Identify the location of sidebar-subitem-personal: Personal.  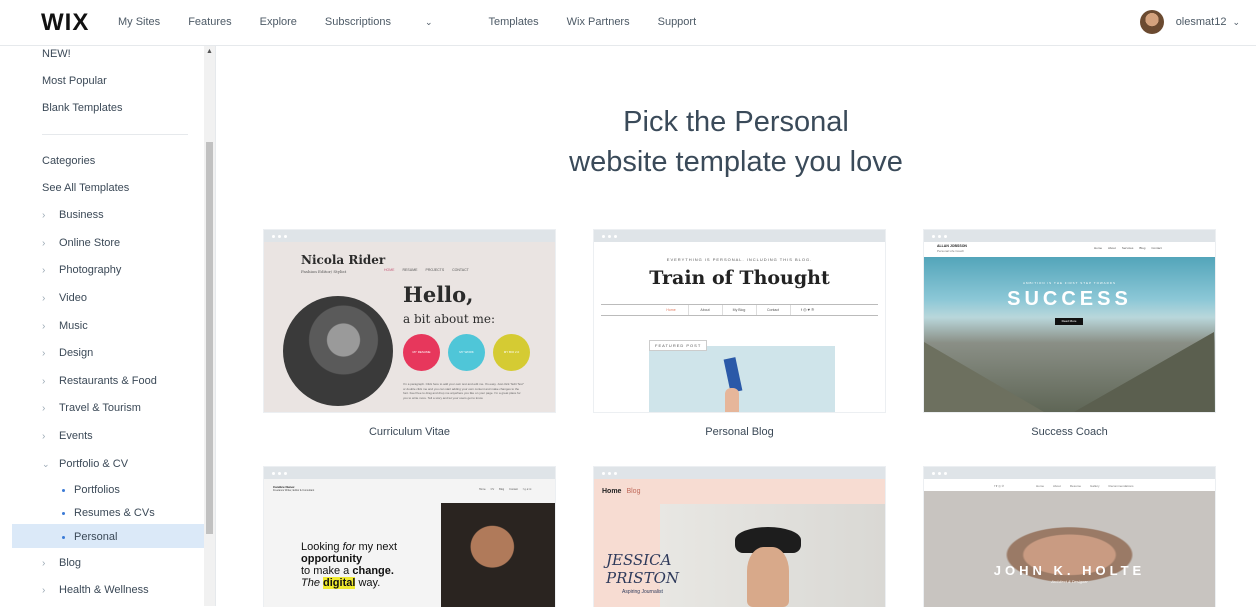
(89, 537).